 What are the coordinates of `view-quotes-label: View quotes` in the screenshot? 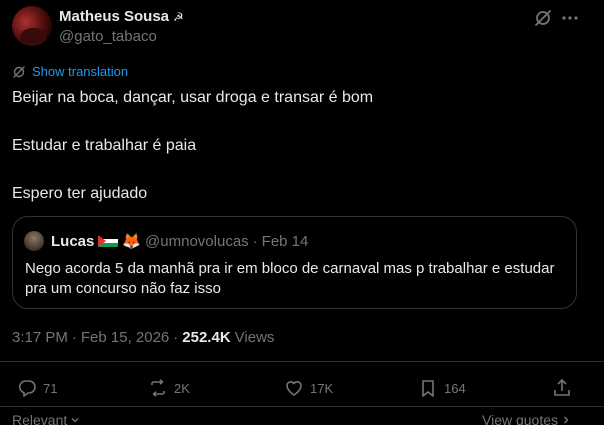 It's located at (520, 418).